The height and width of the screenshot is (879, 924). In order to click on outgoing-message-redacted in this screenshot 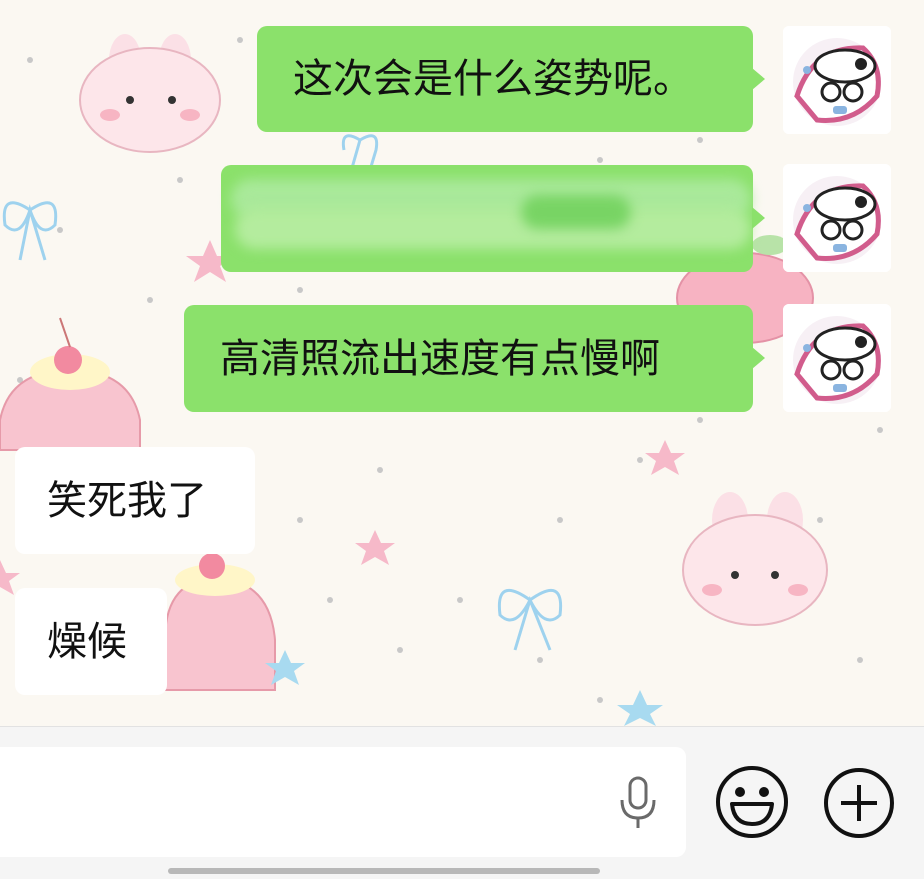, I will do `click(493, 218)`.